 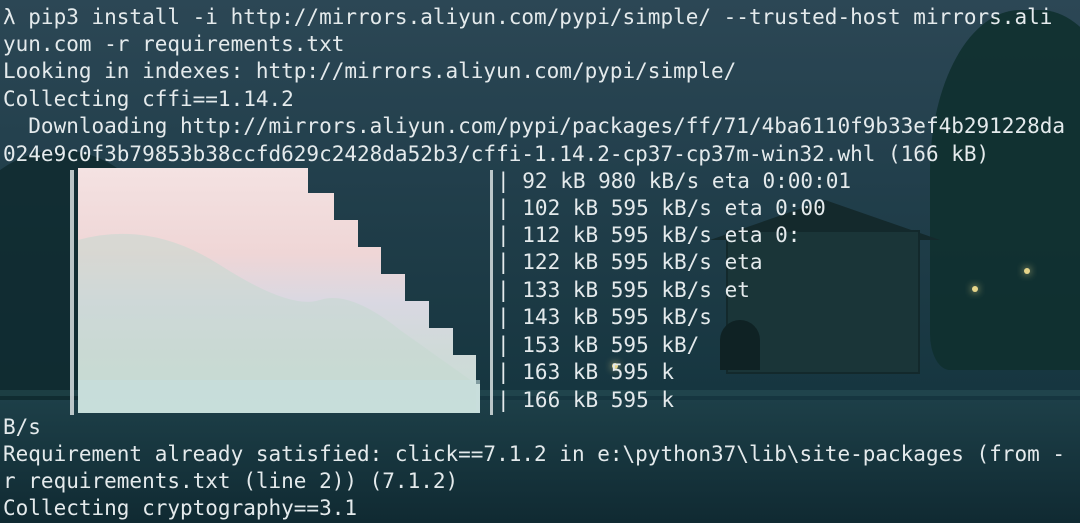 I want to click on terminal-line: Collecting cffi==1.14.2, so click(x=148, y=99).